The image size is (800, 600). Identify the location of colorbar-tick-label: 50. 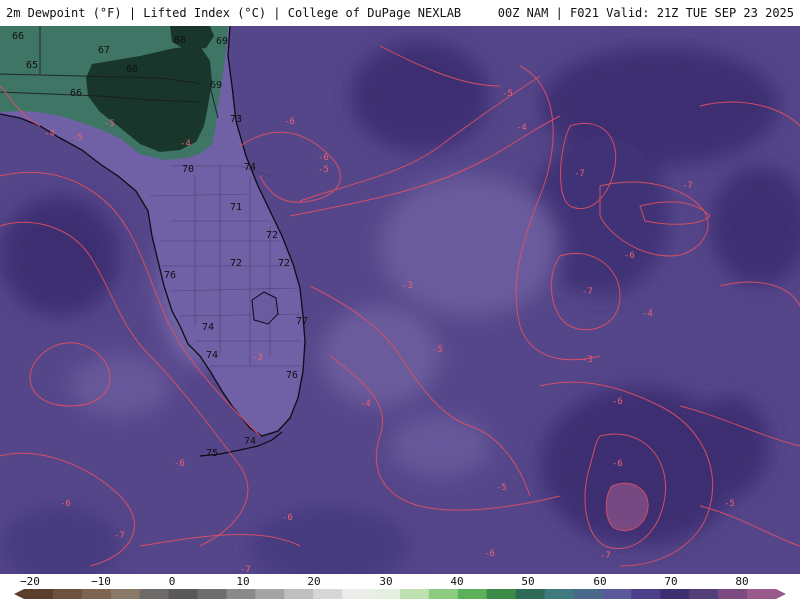
(528, 581).